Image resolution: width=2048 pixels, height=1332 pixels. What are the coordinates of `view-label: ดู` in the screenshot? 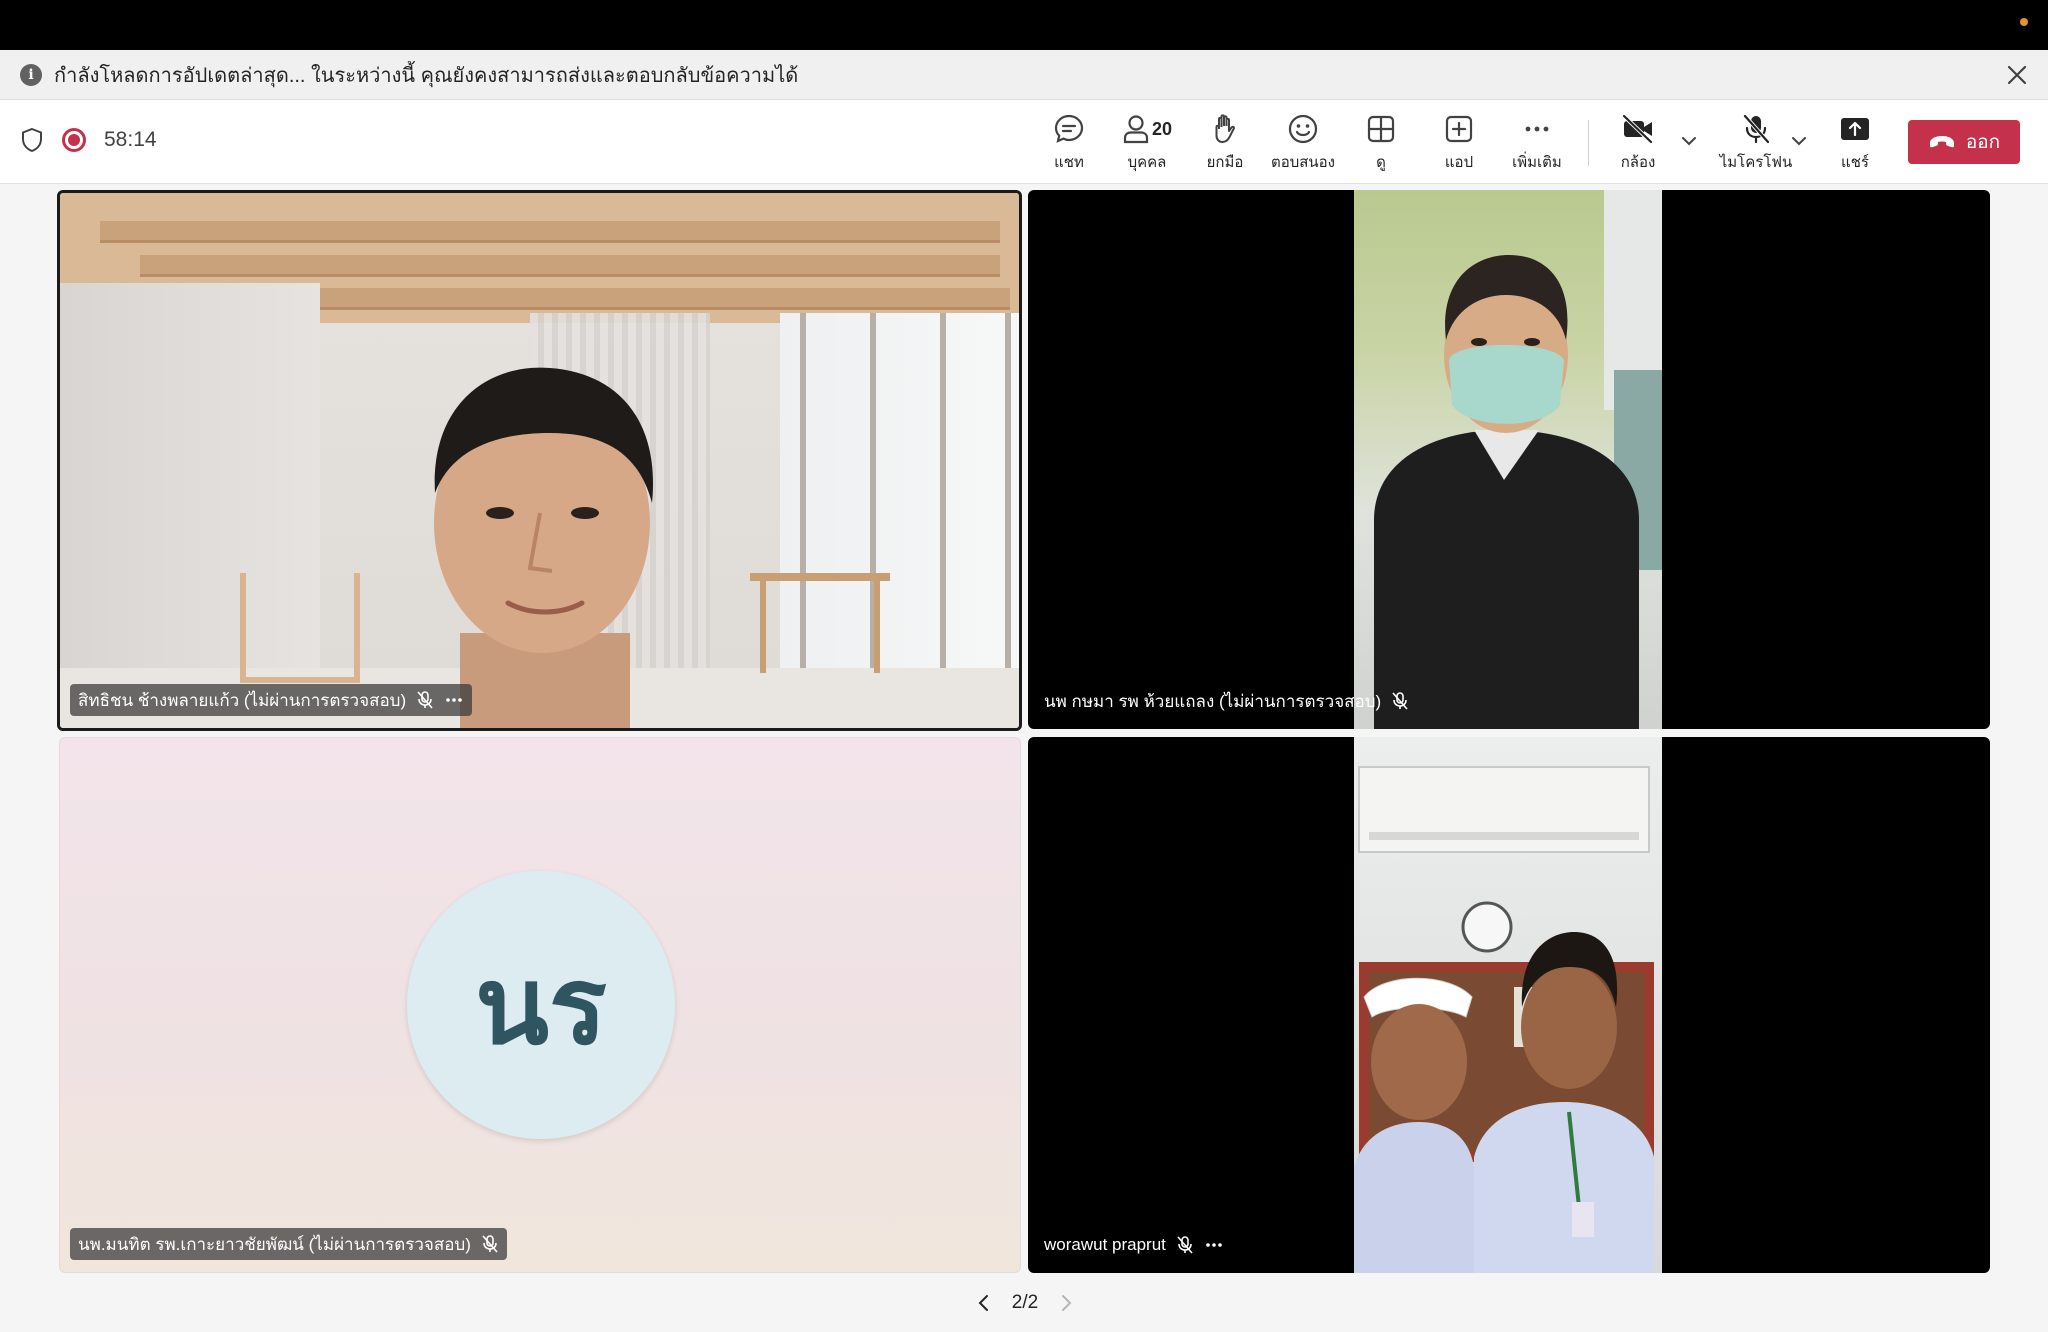 It's located at (1381, 162).